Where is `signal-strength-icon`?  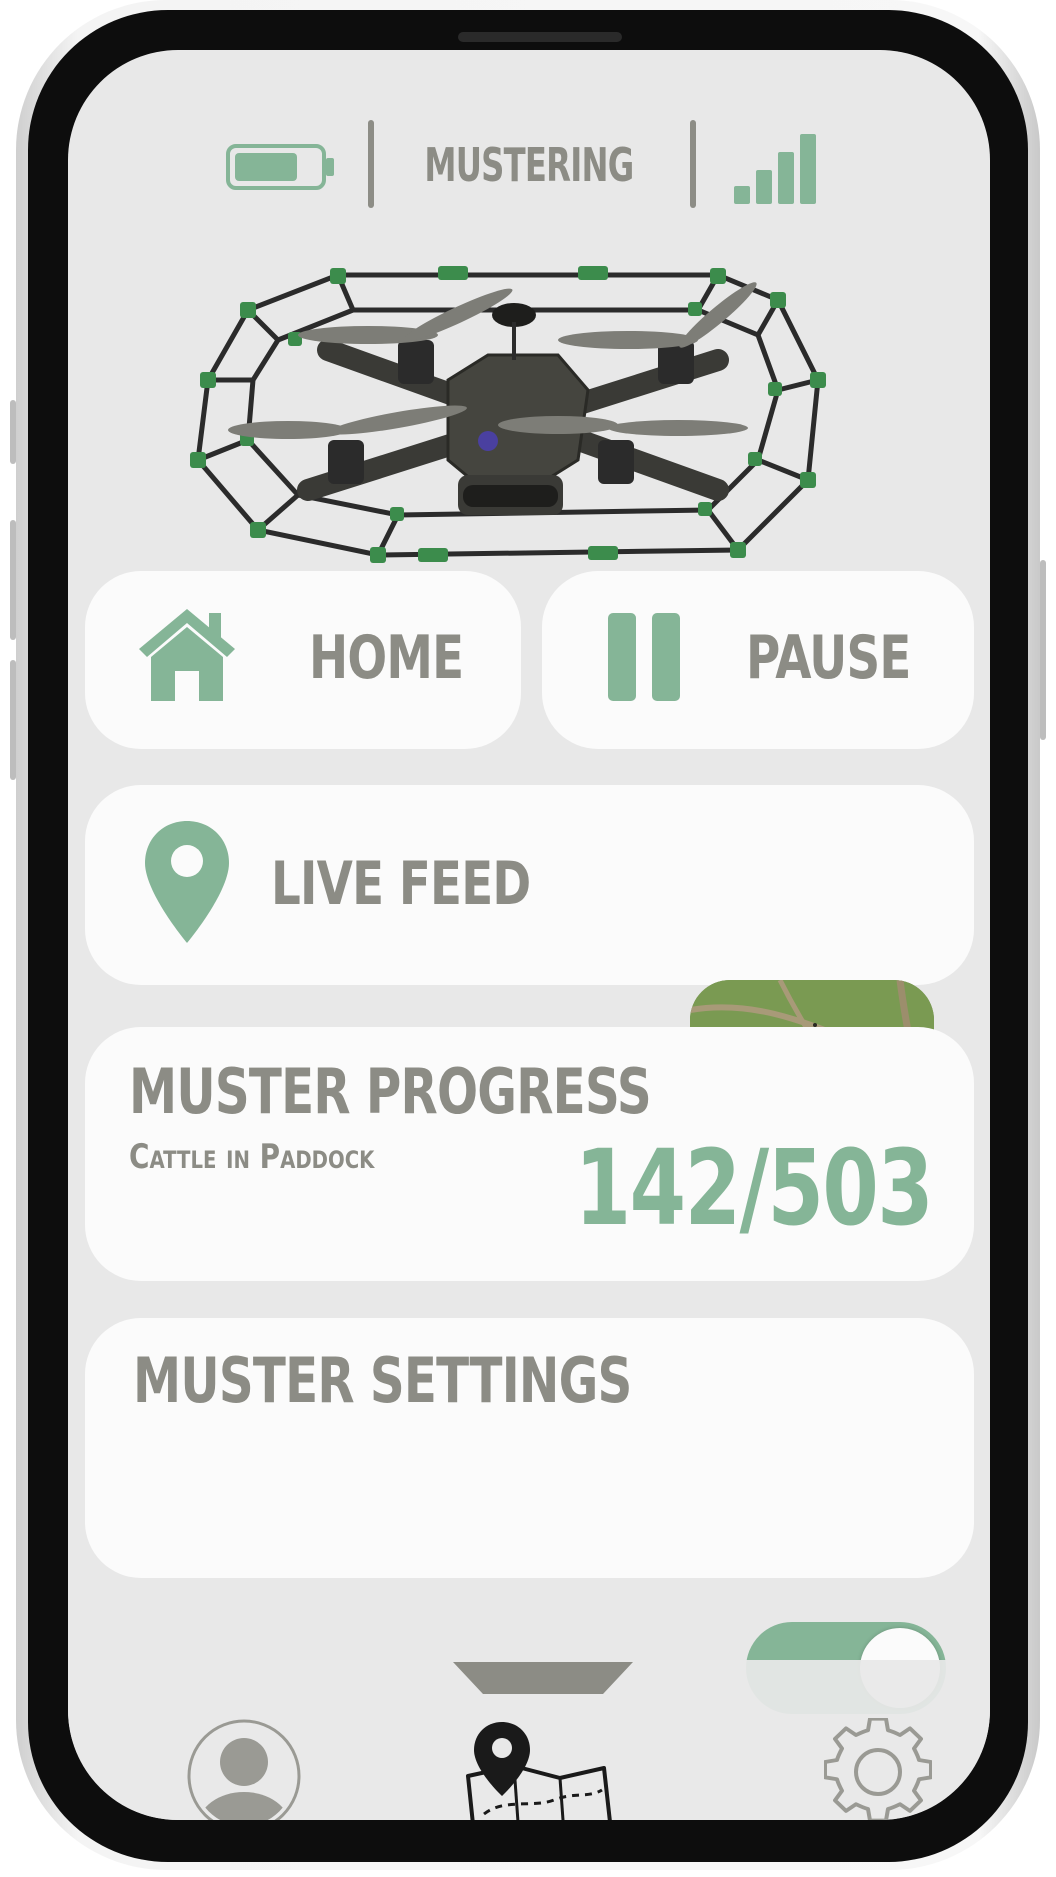 signal-strength-icon is located at coordinates (775, 169).